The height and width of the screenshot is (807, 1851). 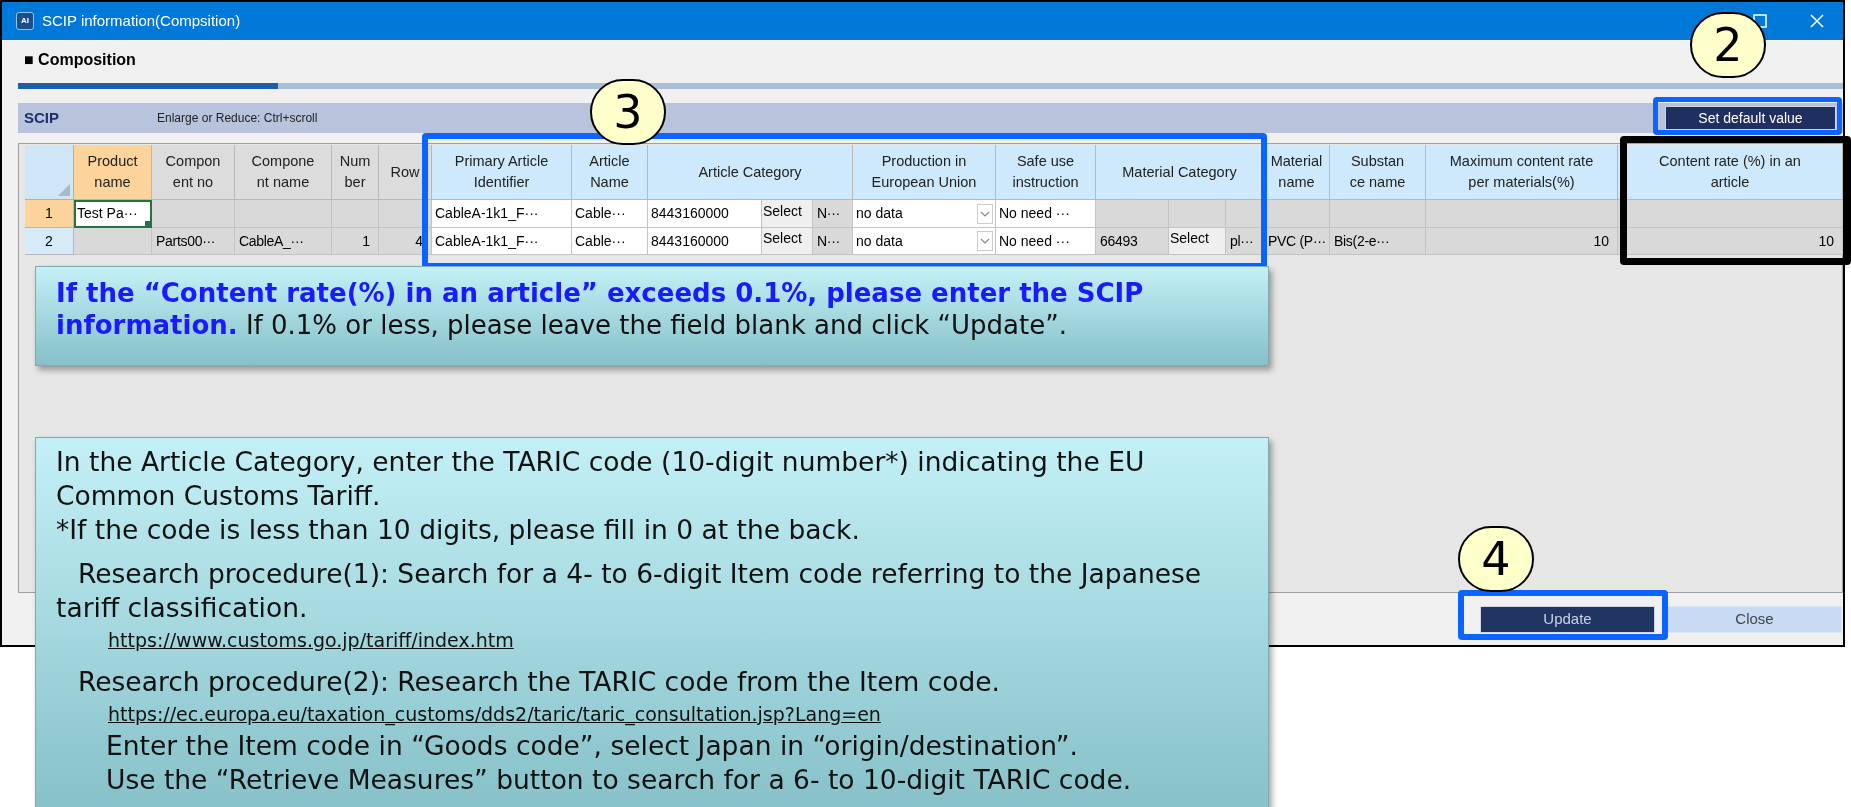 What do you see at coordinates (1817, 21) in the screenshot?
I see `close-icon` at bounding box center [1817, 21].